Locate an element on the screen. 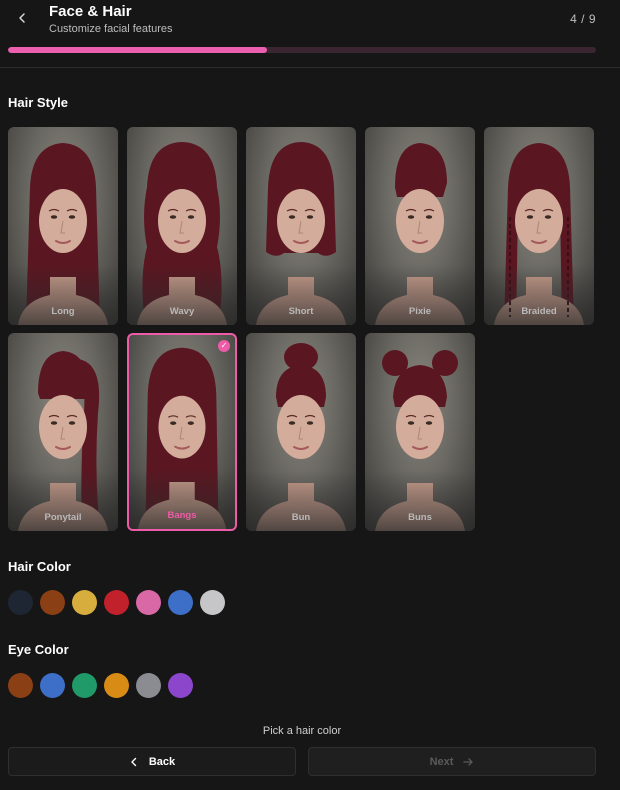 The height and width of the screenshot is (790, 620). hair-style-option: Long is located at coordinates (63, 226).